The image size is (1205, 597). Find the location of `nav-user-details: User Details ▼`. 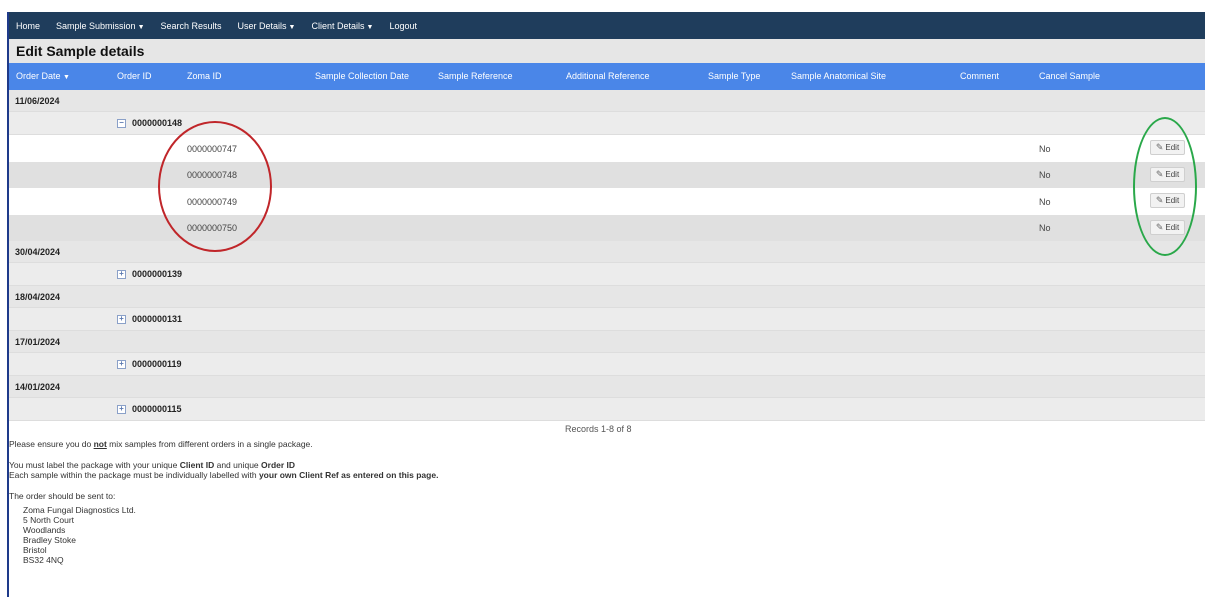

nav-user-details: User Details ▼ is located at coordinates (267, 26).